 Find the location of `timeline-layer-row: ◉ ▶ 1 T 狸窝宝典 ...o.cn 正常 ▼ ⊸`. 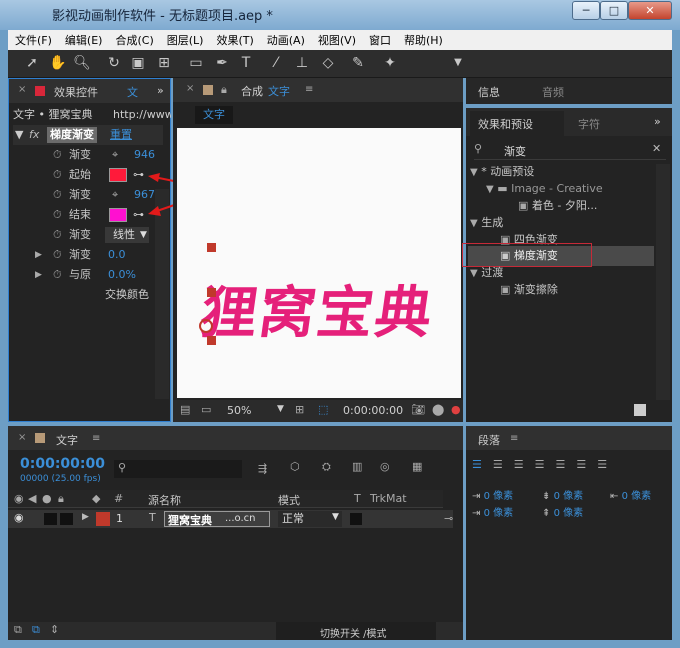

timeline-layer-row: ◉ ▶ 1 T 狸窝宝典 ...o.cn 正常 ▼ ⊸ is located at coordinates (230, 519).